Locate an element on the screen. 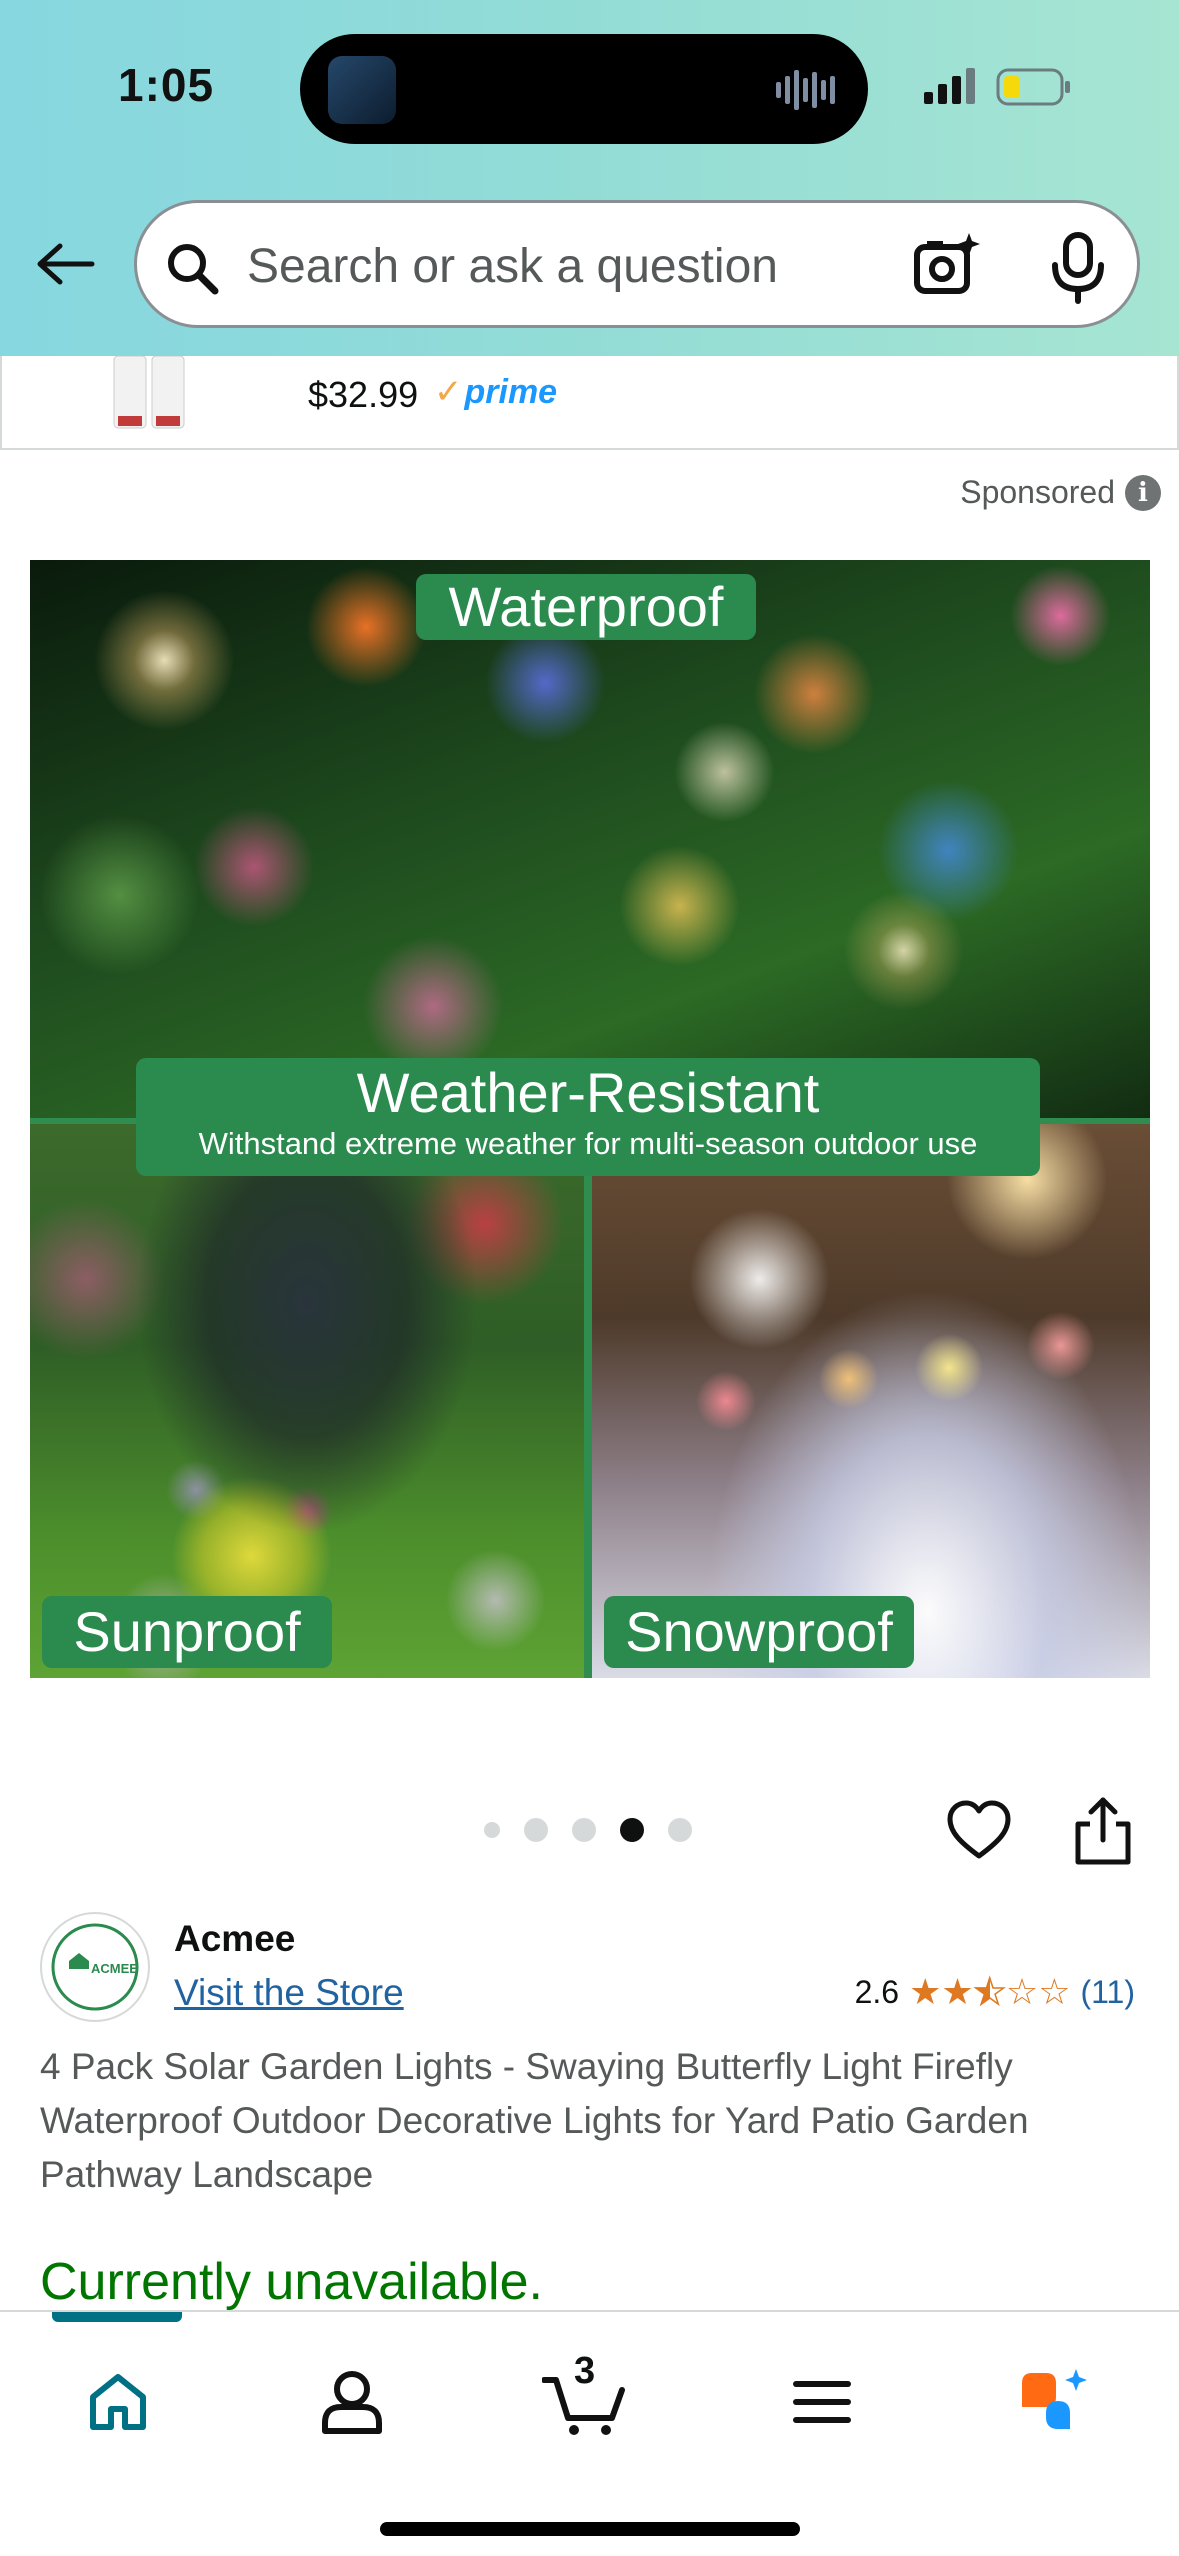 Image resolution: width=1179 pixels, height=2556 pixels. rating-summary: 2.6 ★ ★ ★ ☆ ☆ (11) is located at coordinates (994, 1992).